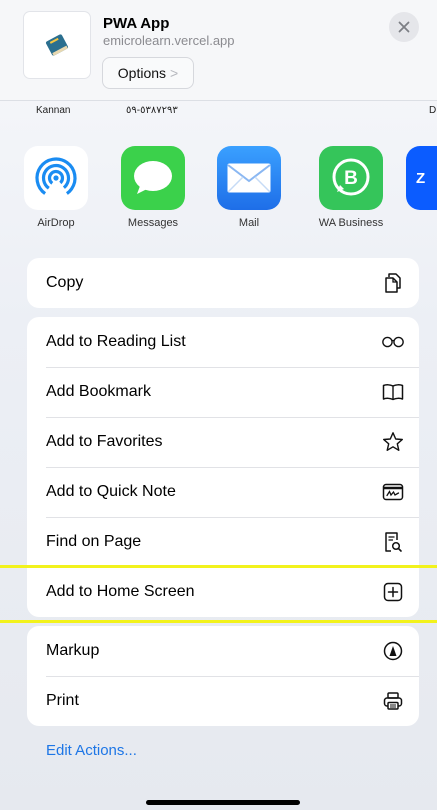 This screenshot has width=437, height=810. I want to click on pwa-app-icon, so click(57, 45).